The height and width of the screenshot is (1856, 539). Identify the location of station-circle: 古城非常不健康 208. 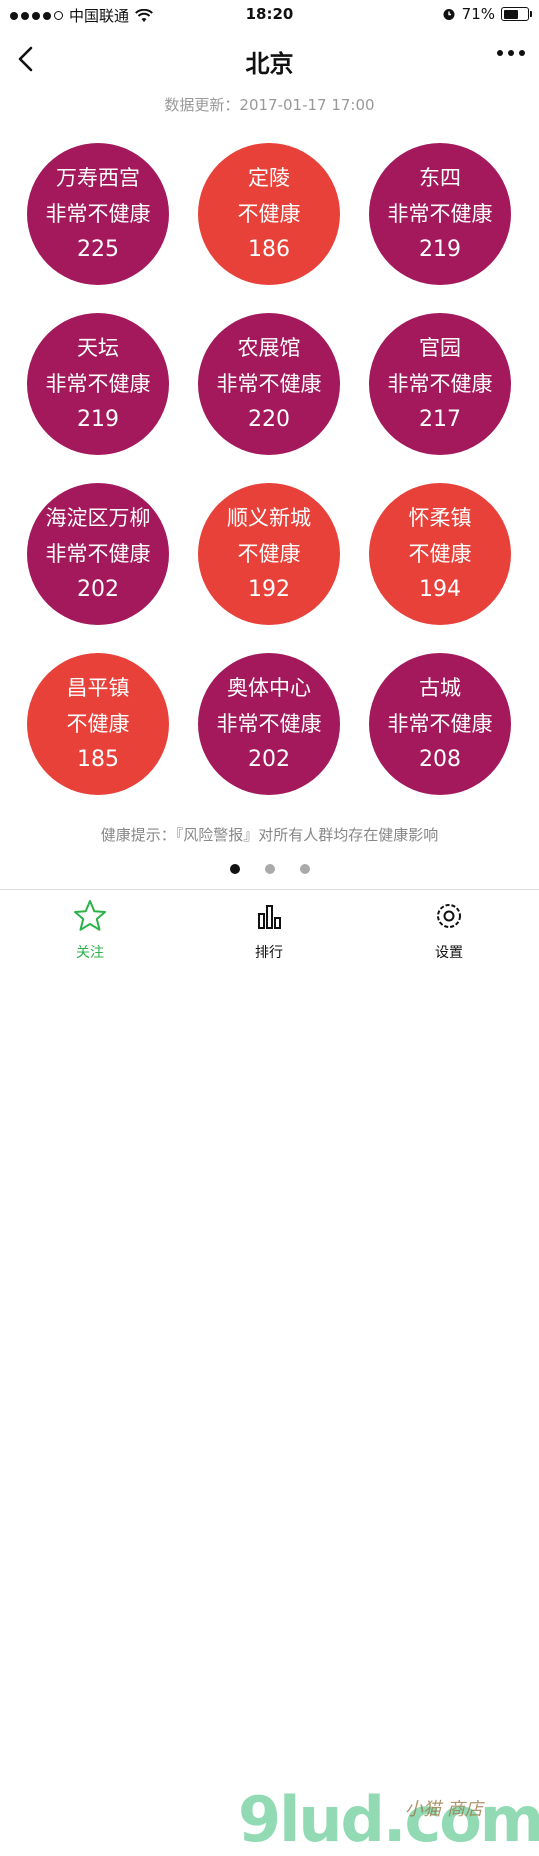
(440, 724).